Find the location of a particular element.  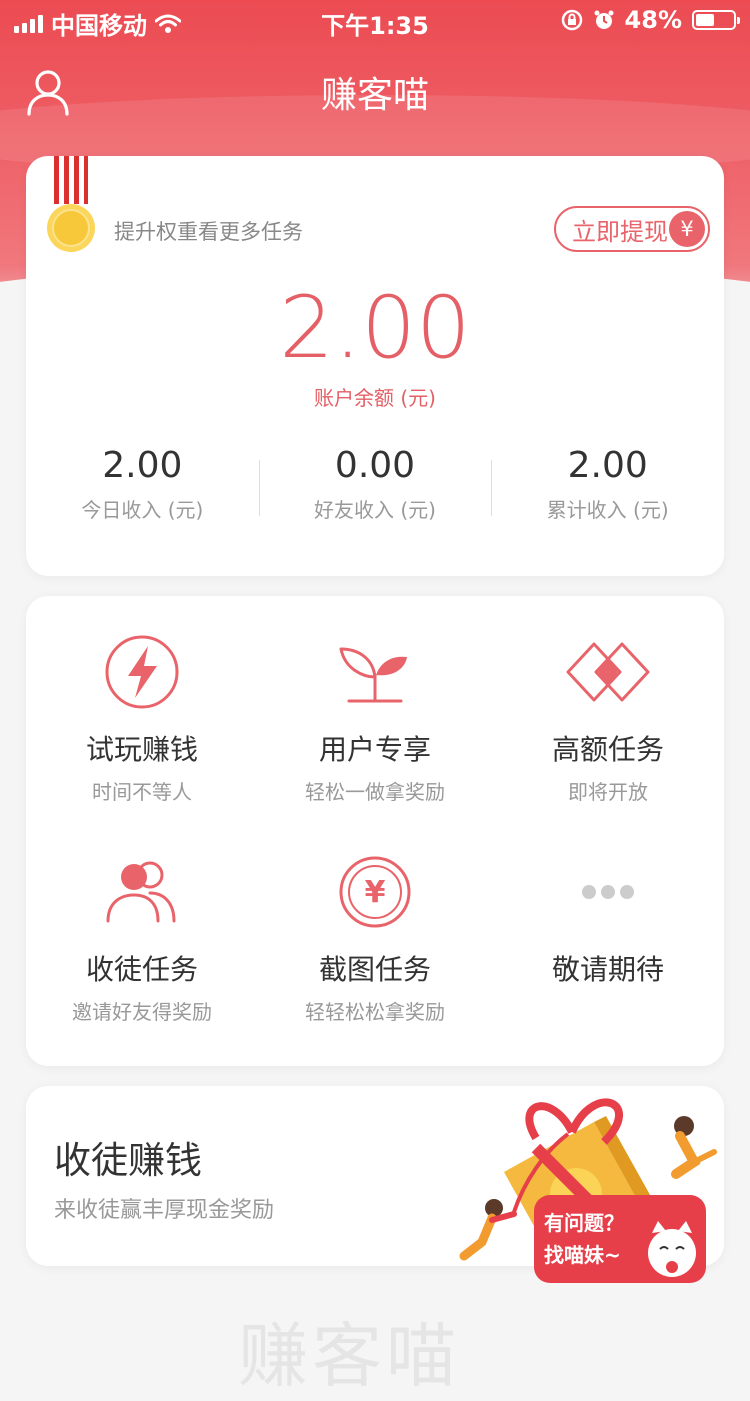

balance-label: 账户余额 (元) is located at coordinates (375, 398).